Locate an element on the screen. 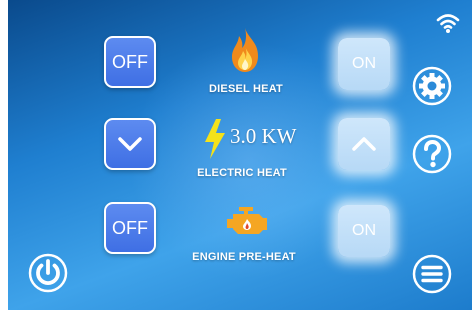 The width and height of the screenshot is (472, 322). engine-on-button: ON is located at coordinates (364, 231).